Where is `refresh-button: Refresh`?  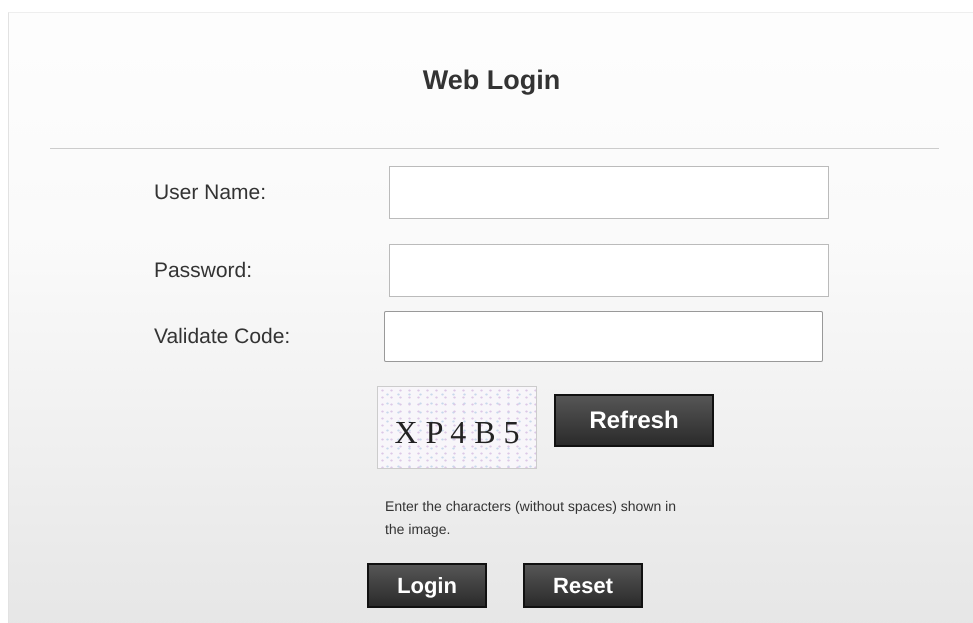 refresh-button: Refresh is located at coordinates (634, 420).